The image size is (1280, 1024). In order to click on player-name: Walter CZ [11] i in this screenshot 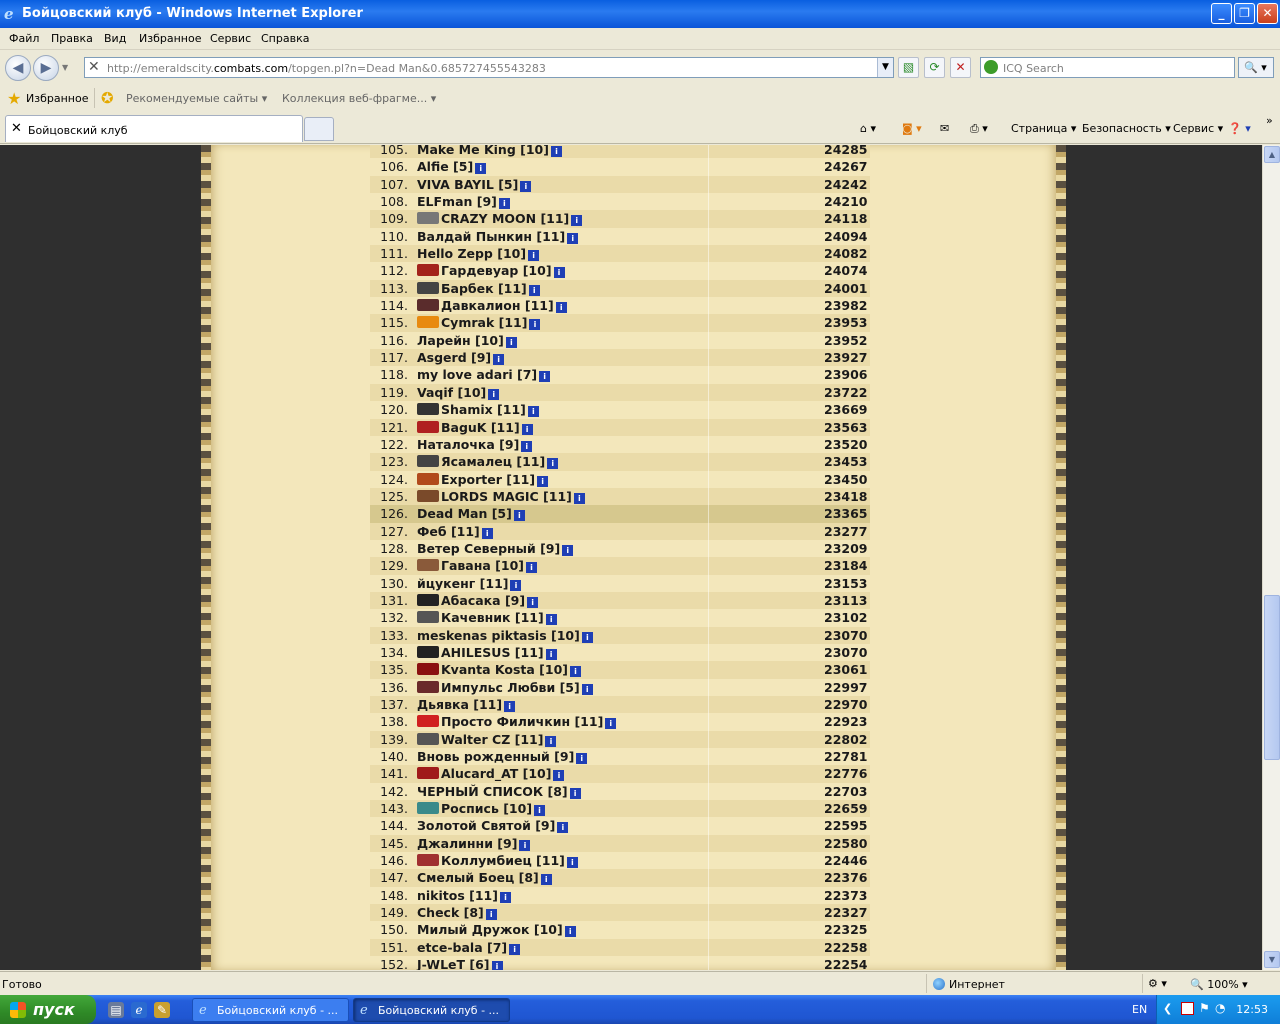, I will do `click(487, 739)`.